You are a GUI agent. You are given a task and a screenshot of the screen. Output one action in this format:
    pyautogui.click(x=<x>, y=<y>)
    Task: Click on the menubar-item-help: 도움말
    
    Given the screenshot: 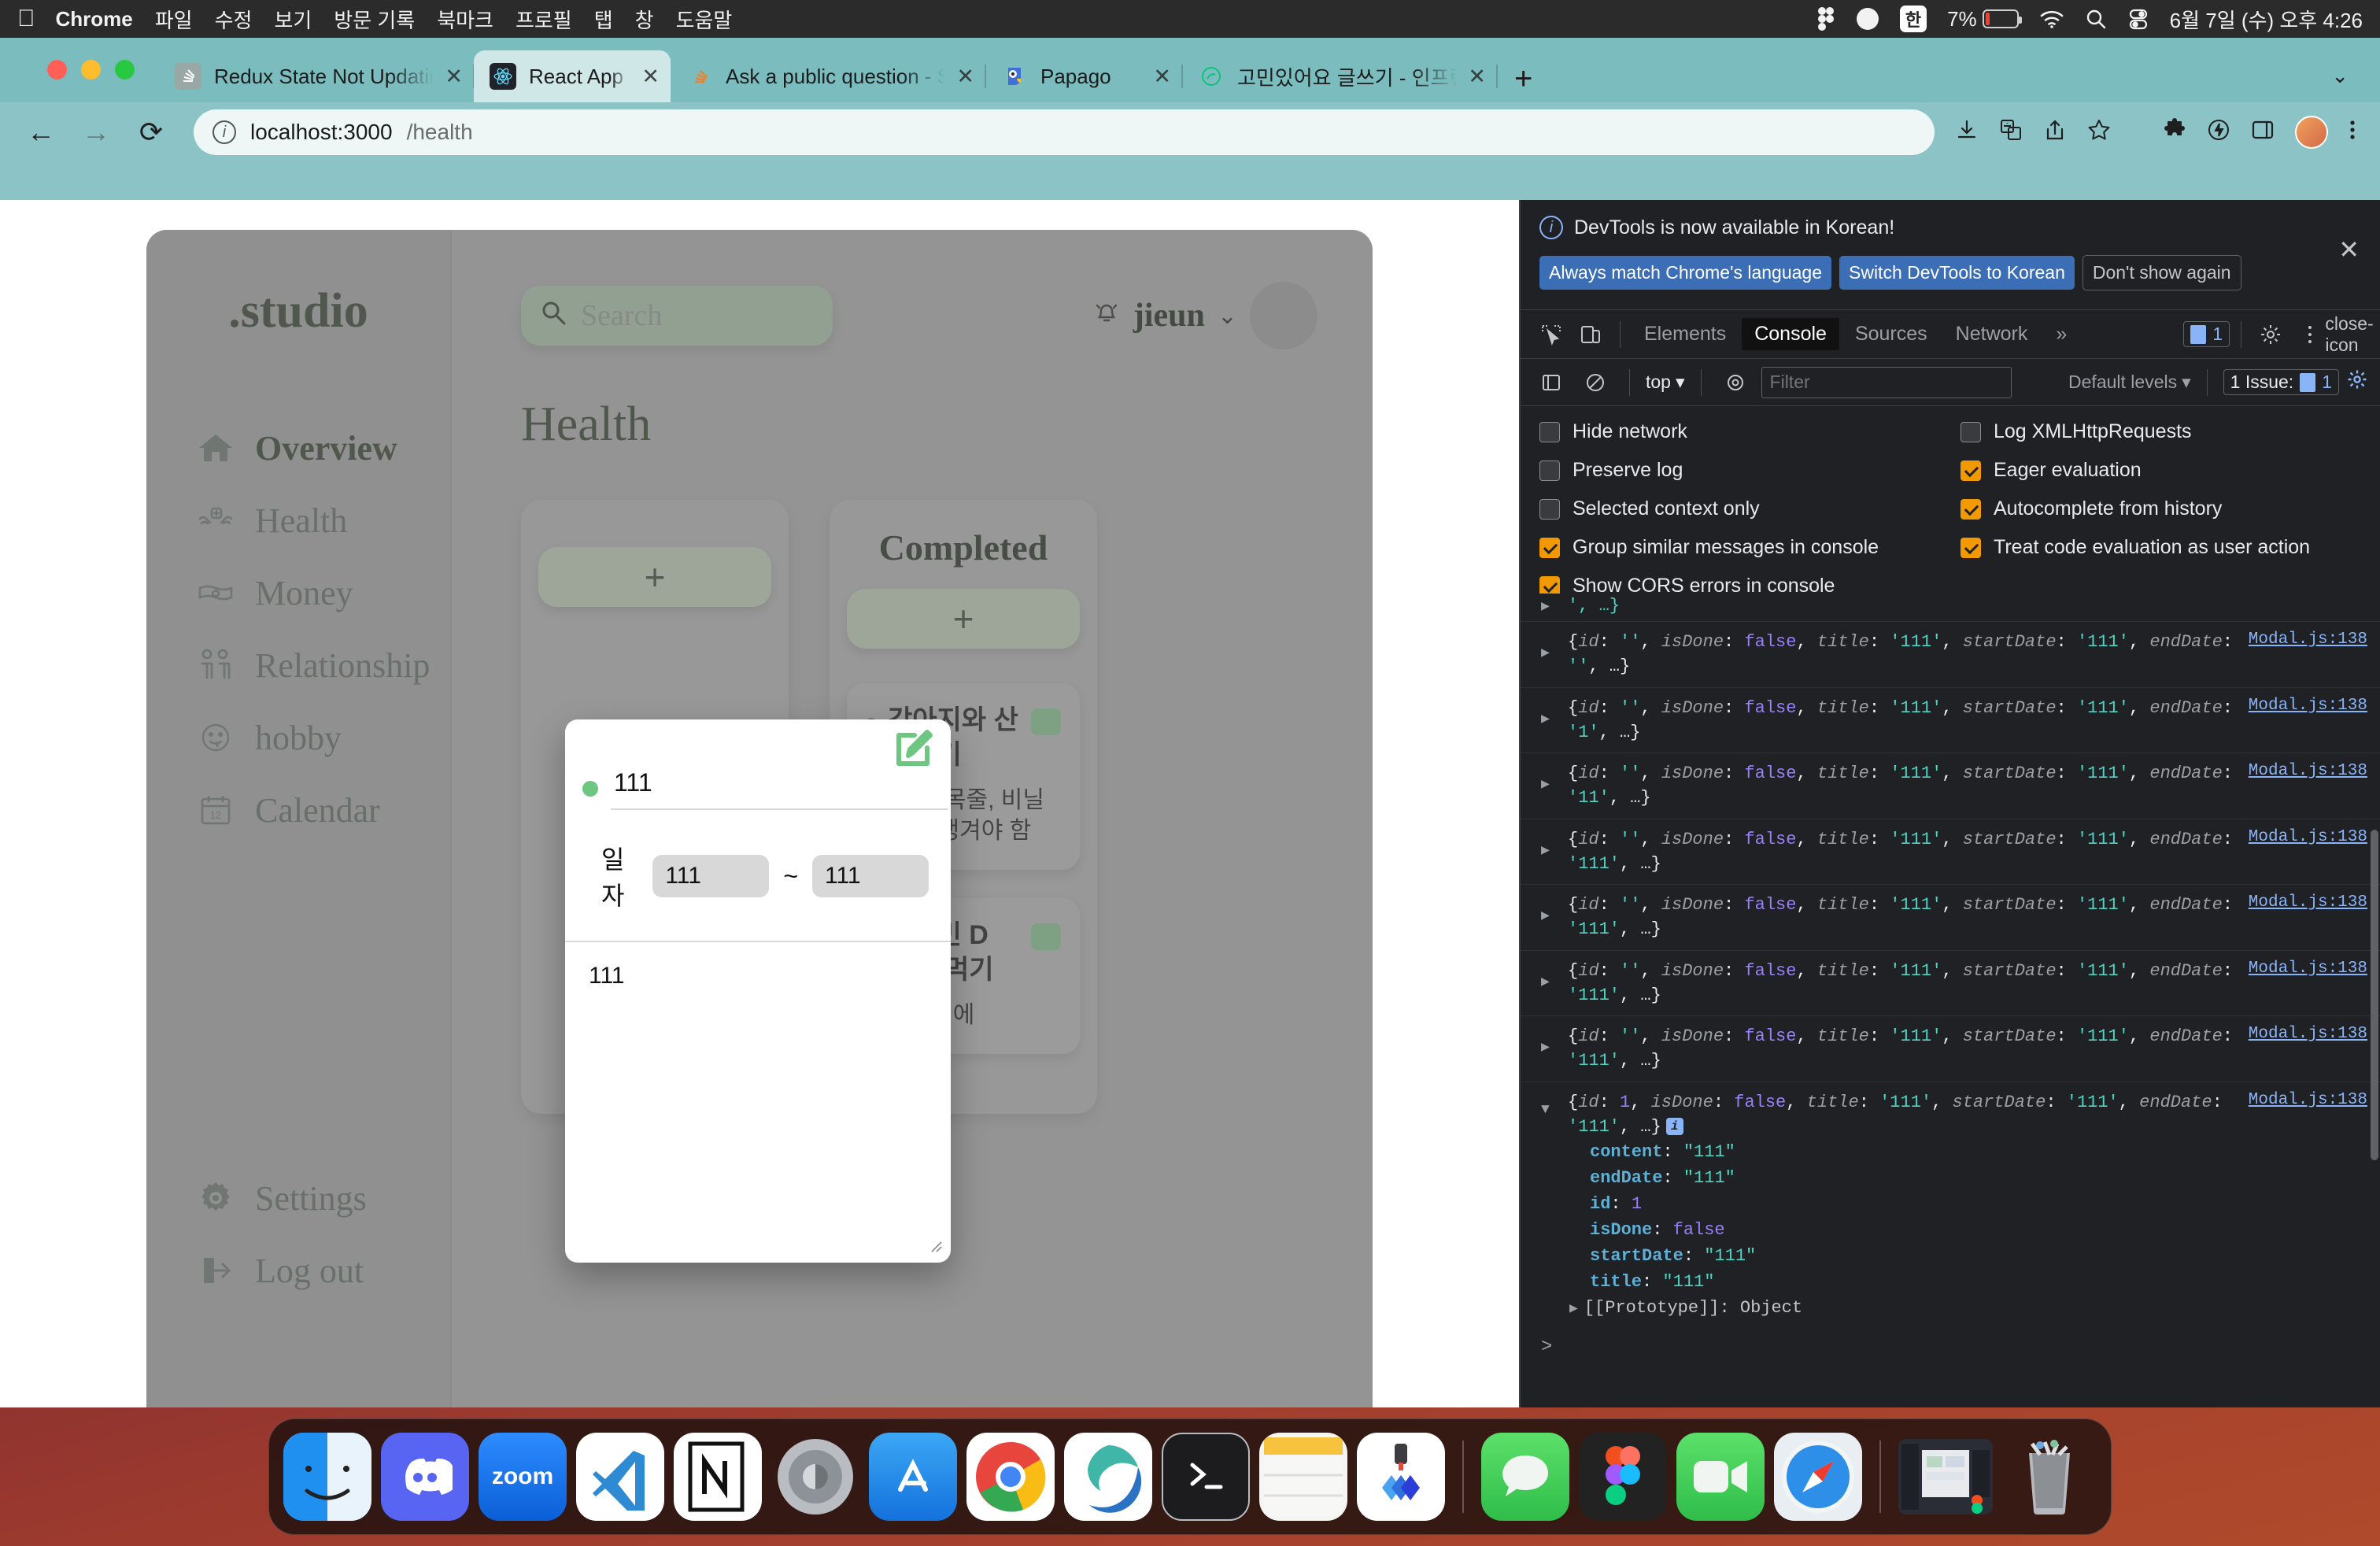 What is the action you would take?
    pyautogui.click(x=704, y=19)
    